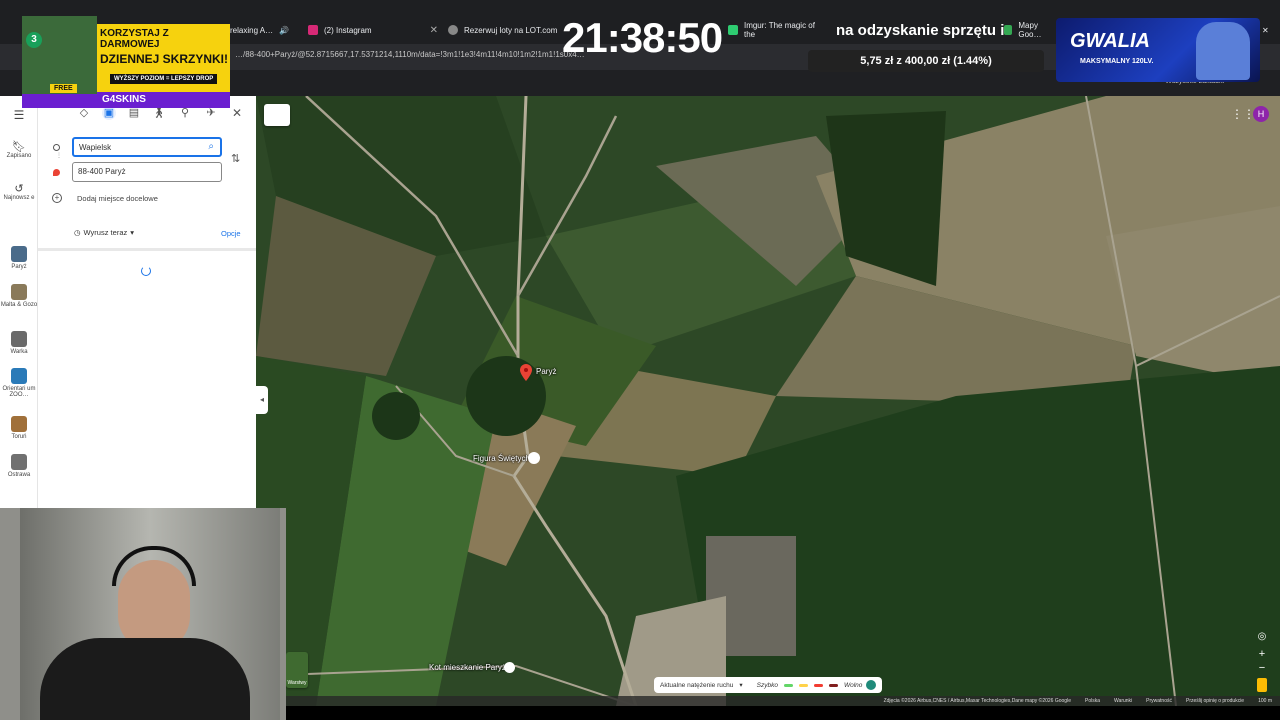 Image resolution: width=1280 pixels, height=720 pixels. I want to click on location-pin-icon, so click(526, 372).